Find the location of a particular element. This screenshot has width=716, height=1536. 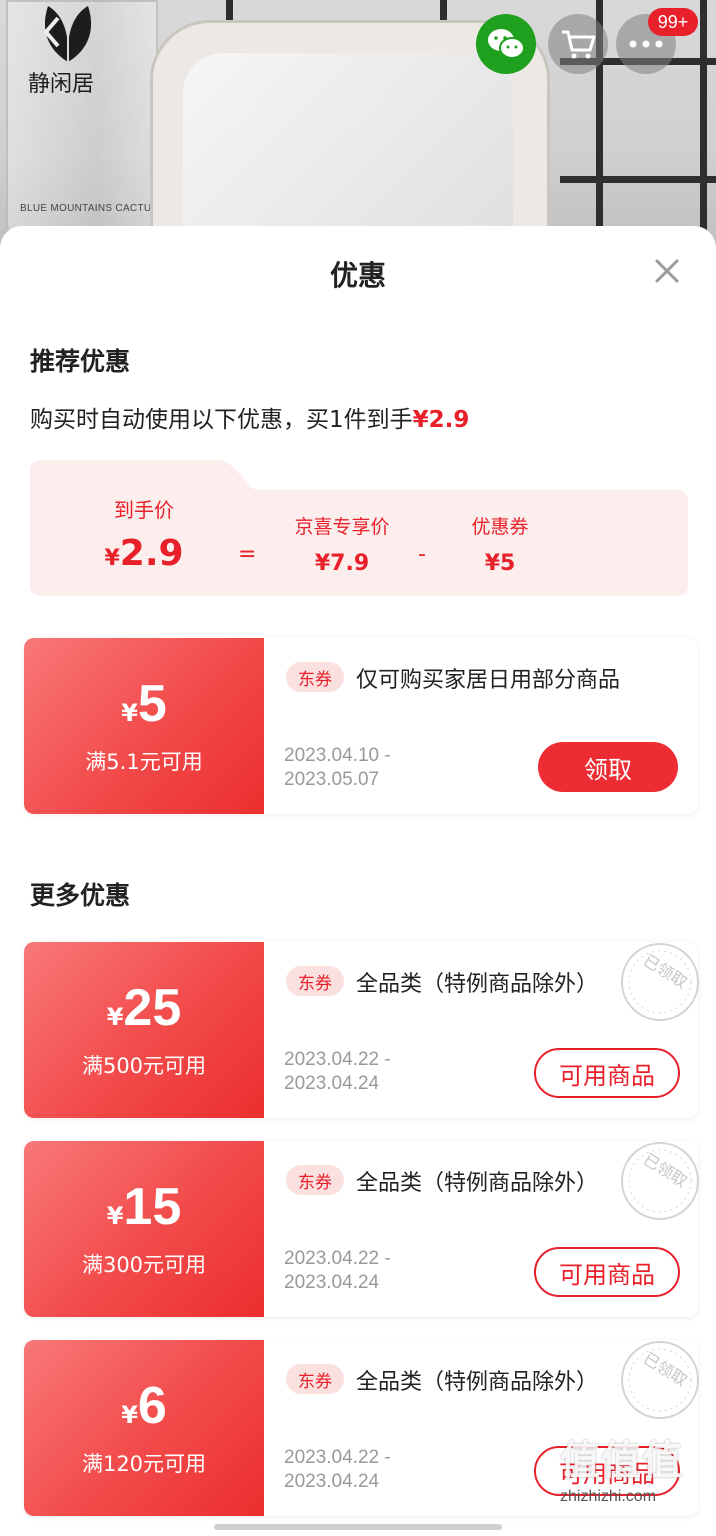

close-button is located at coordinates (667, 271).